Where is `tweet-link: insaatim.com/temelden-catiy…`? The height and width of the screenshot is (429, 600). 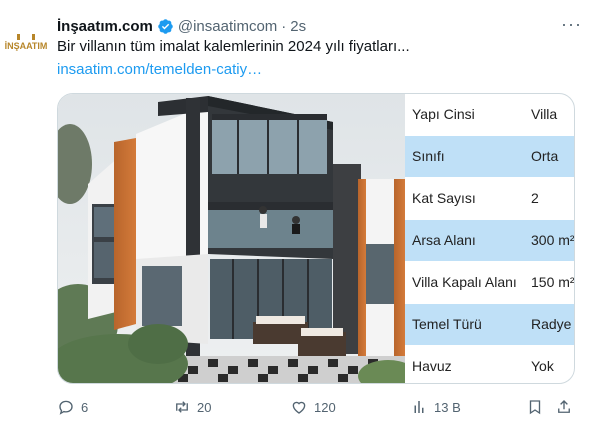
tweet-link: insaatim.com/temelden-catiy… is located at coordinates (159, 70).